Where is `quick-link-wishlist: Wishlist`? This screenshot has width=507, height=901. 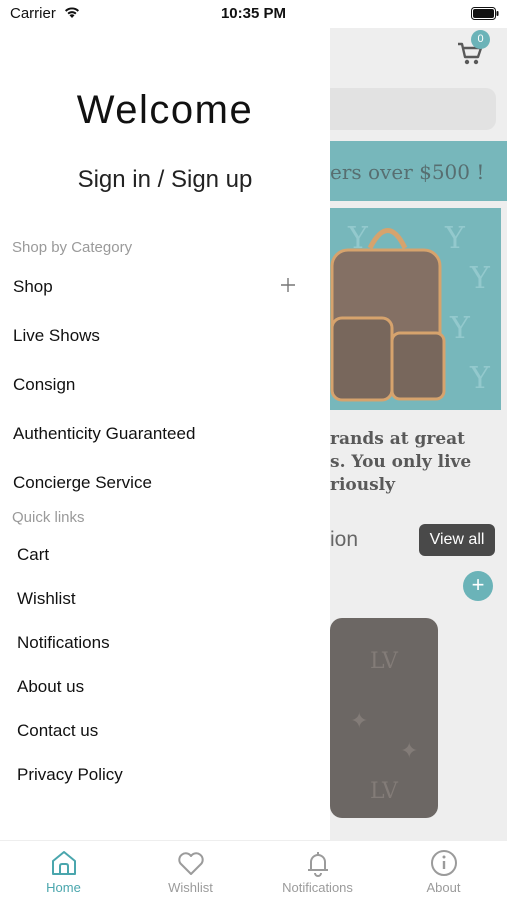
quick-link-wishlist: Wishlist is located at coordinates (46, 599).